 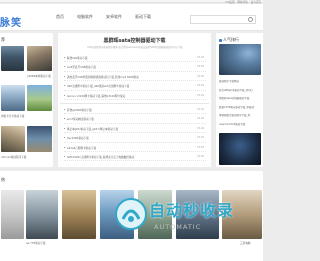 What do you see at coordinates (240, 149) in the screenshot?
I see `popular-bottom-image` at bounding box center [240, 149].